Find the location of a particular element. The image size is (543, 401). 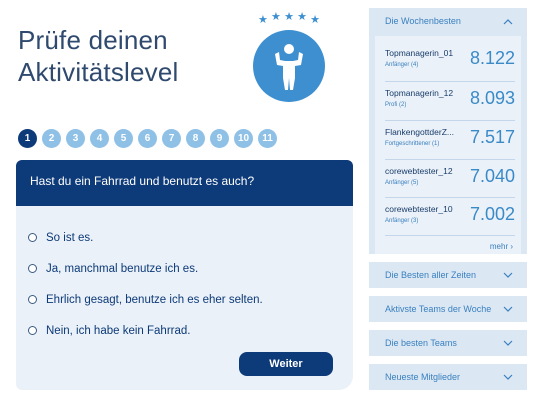

accordion-title: Die Besten aller Zeiten is located at coordinates (431, 275).